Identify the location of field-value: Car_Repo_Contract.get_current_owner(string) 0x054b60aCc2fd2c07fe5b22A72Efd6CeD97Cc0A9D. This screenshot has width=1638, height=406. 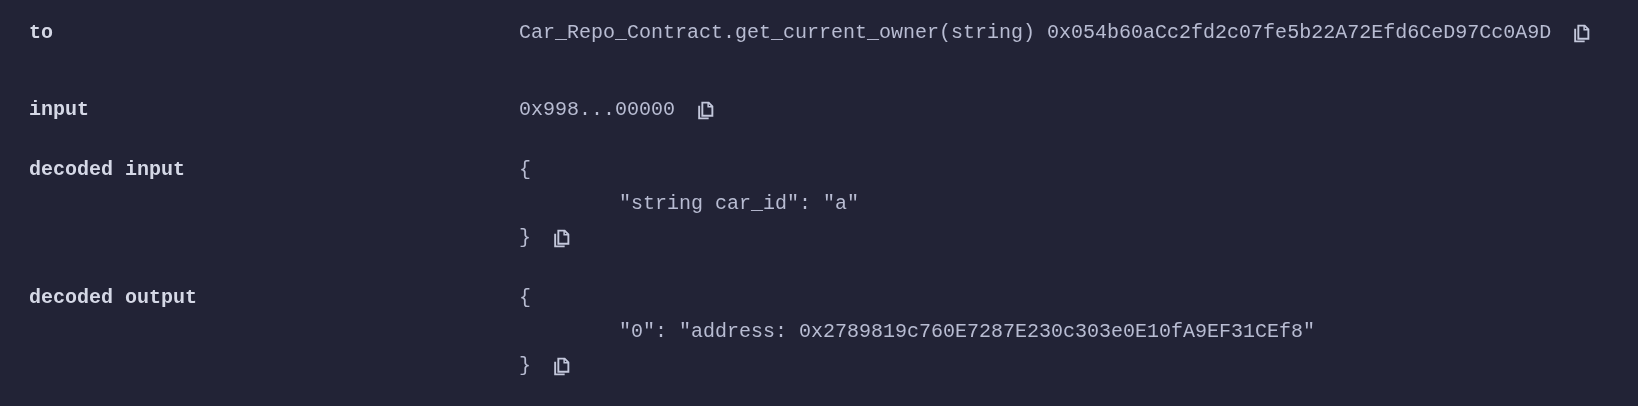
(1035, 33).